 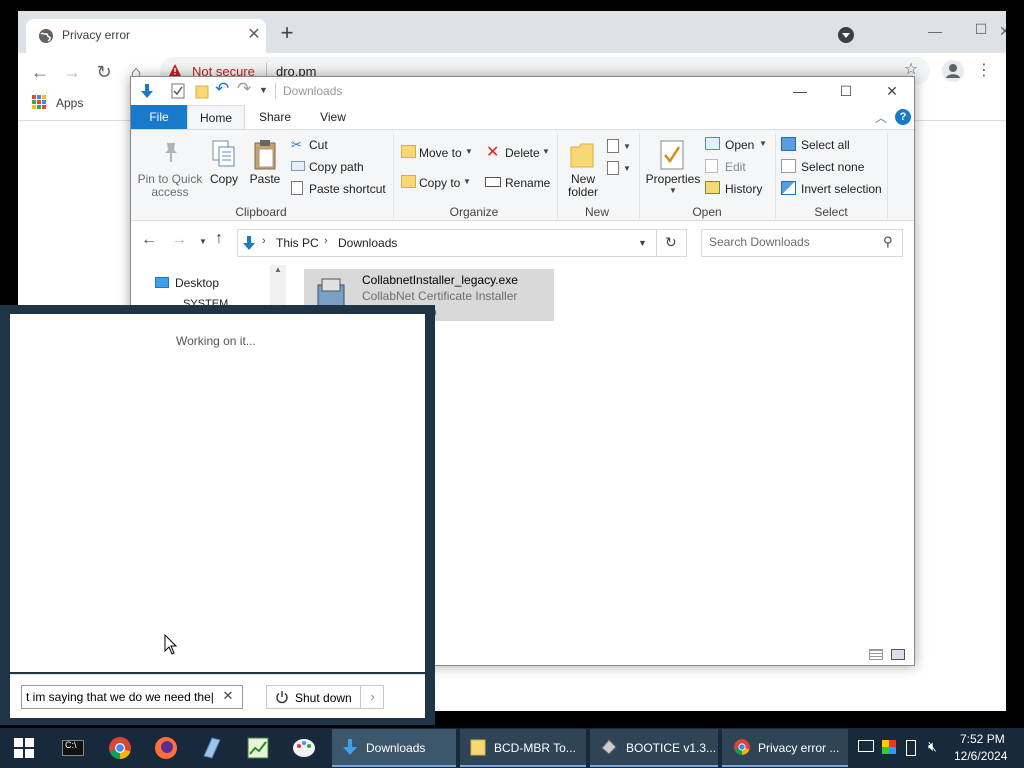 I want to click on select-all-button: Select all, so click(x=836, y=145).